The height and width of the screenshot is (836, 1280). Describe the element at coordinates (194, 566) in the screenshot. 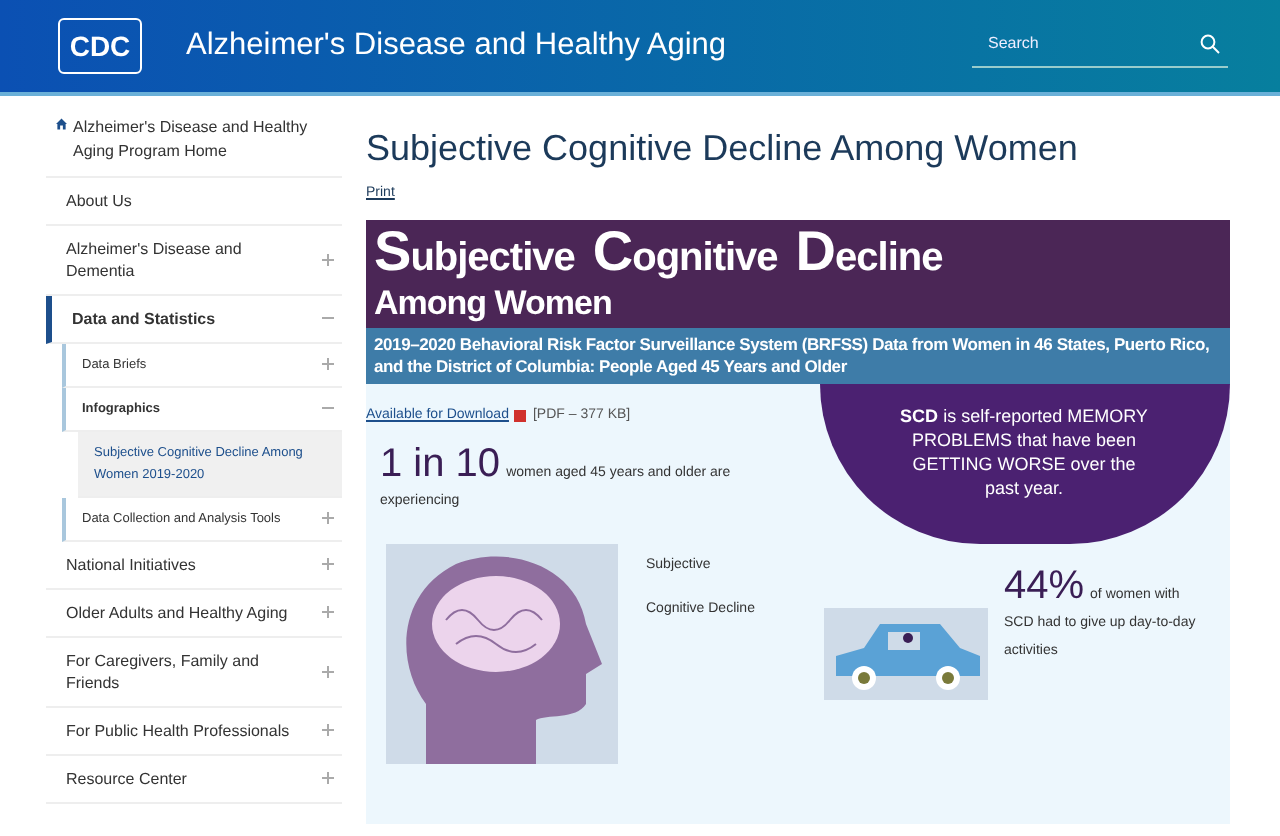

I see `nav-item: National Initiatives` at that location.